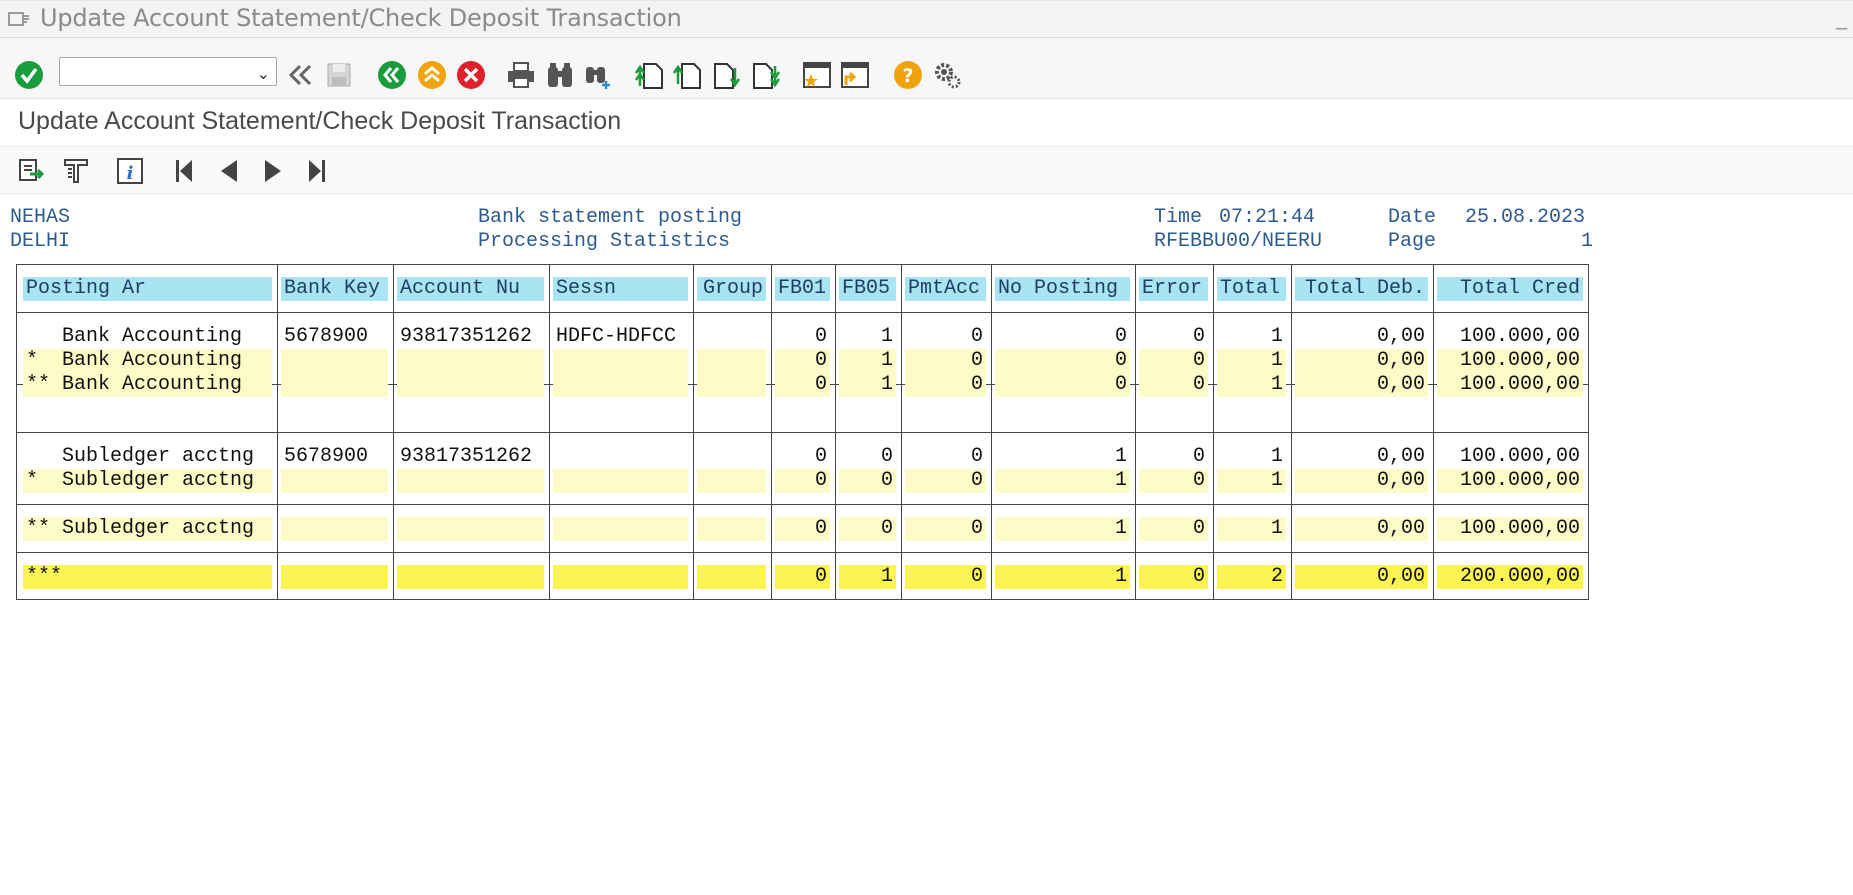 The width and height of the screenshot is (1853, 895). Describe the element at coordinates (731, 289) in the screenshot. I see `column-header-group: Group` at that location.